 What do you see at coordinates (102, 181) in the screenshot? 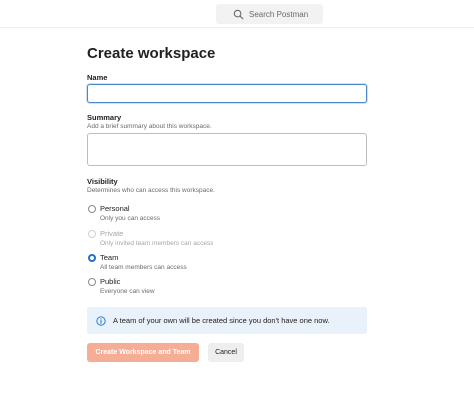
I see `visibility-label: Visibility` at bounding box center [102, 181].